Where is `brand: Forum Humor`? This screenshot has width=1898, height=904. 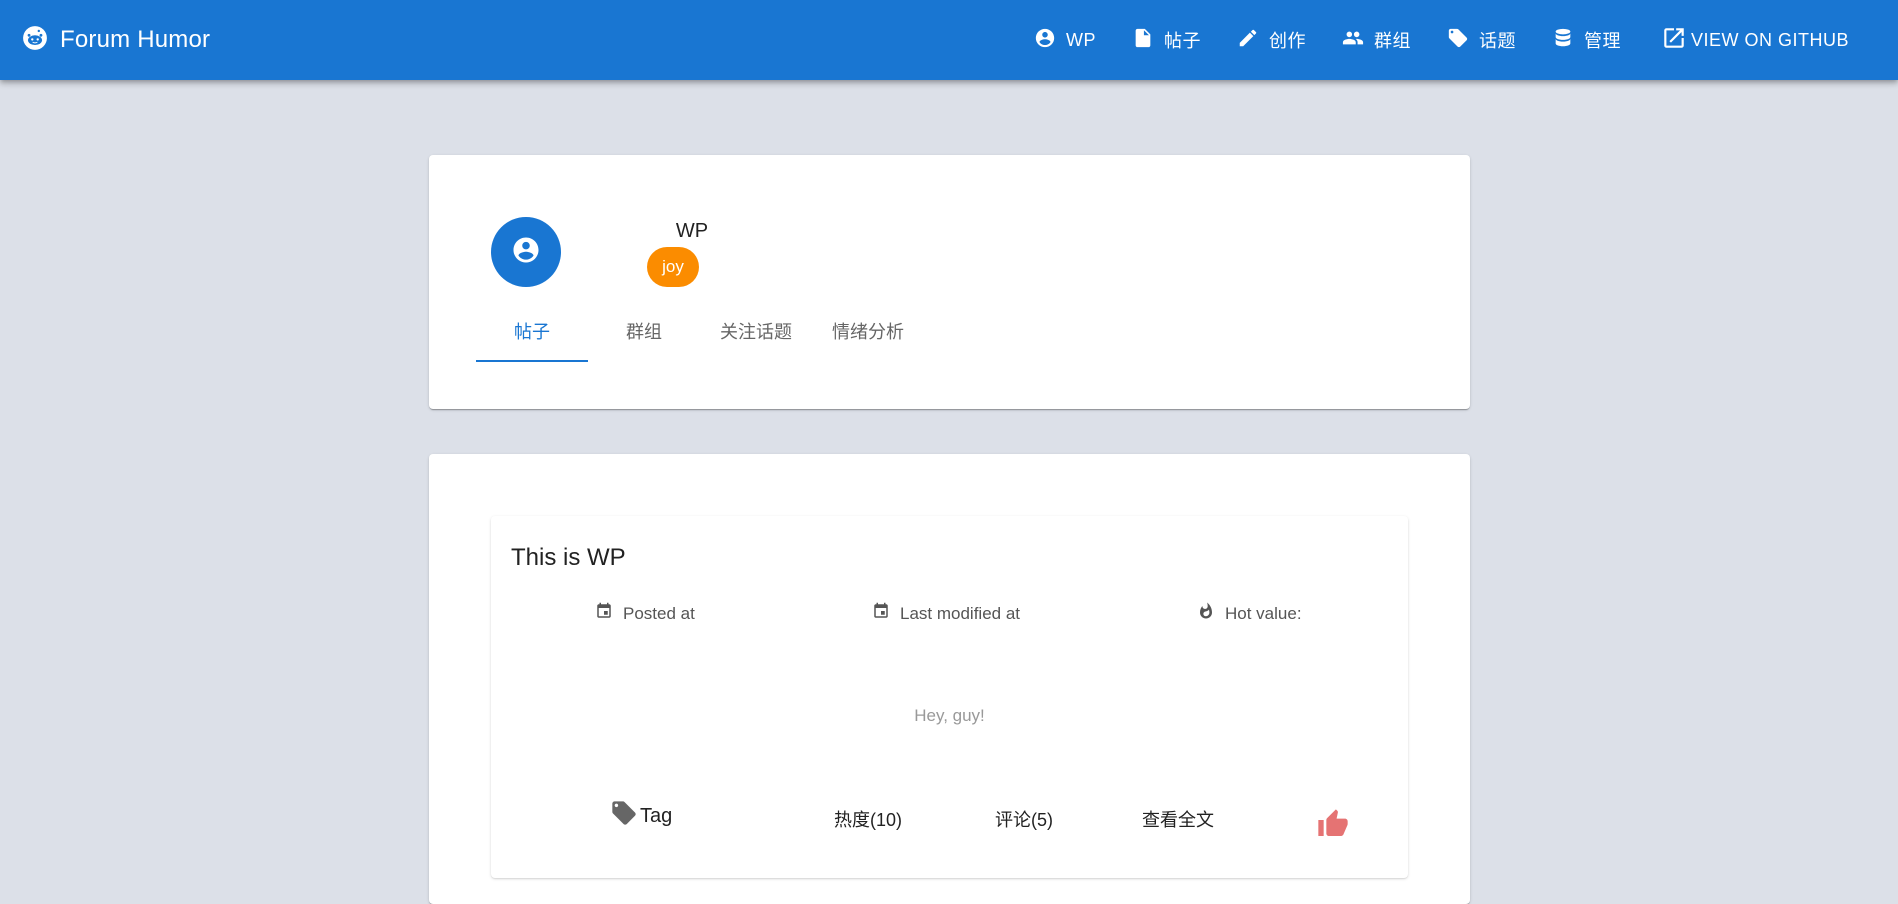
brand: Forum Humor is located at coordinates (116, 40).